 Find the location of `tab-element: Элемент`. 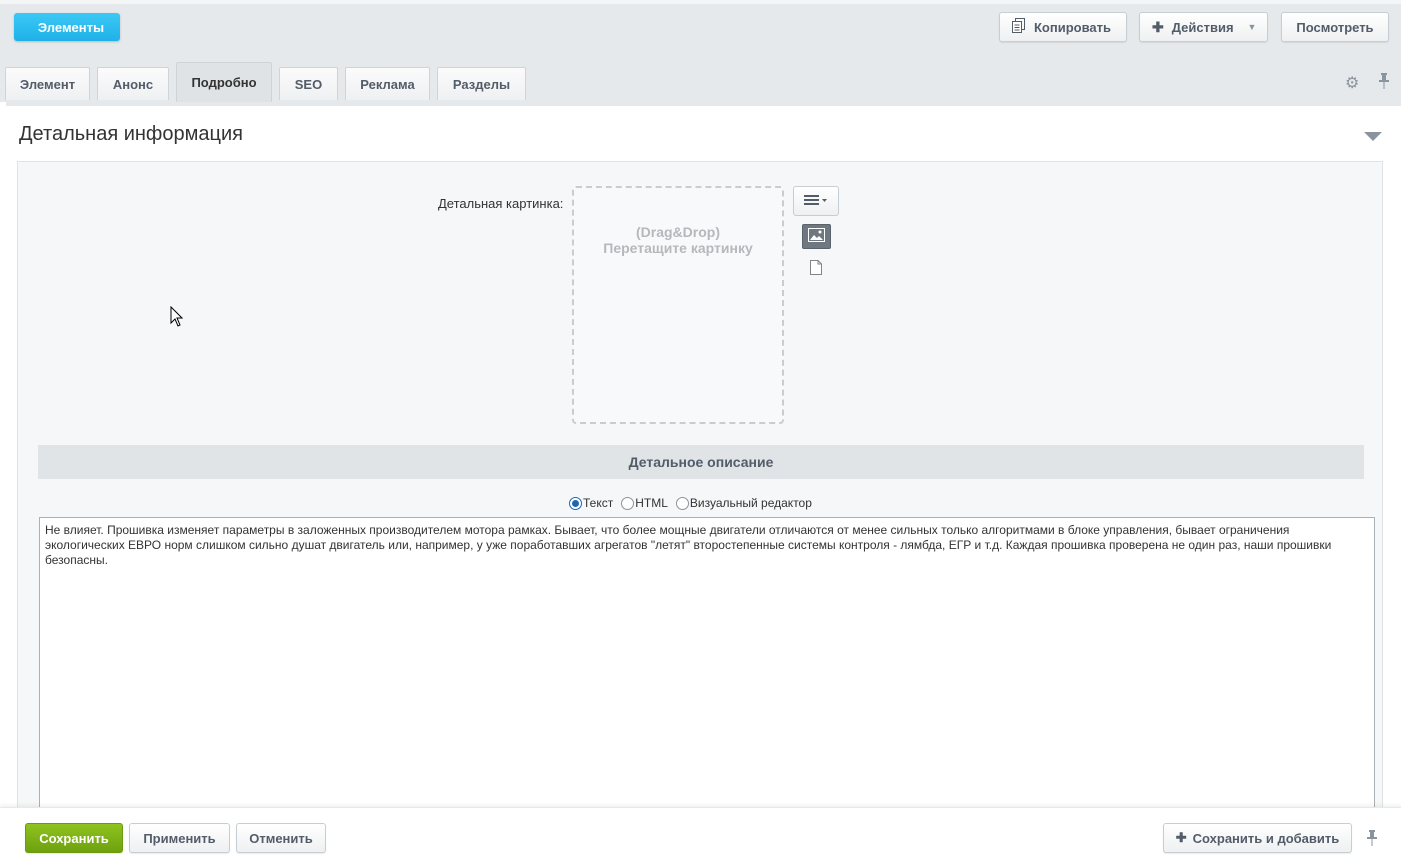

tab-element: Элемент is located at coordinates (47, 83).